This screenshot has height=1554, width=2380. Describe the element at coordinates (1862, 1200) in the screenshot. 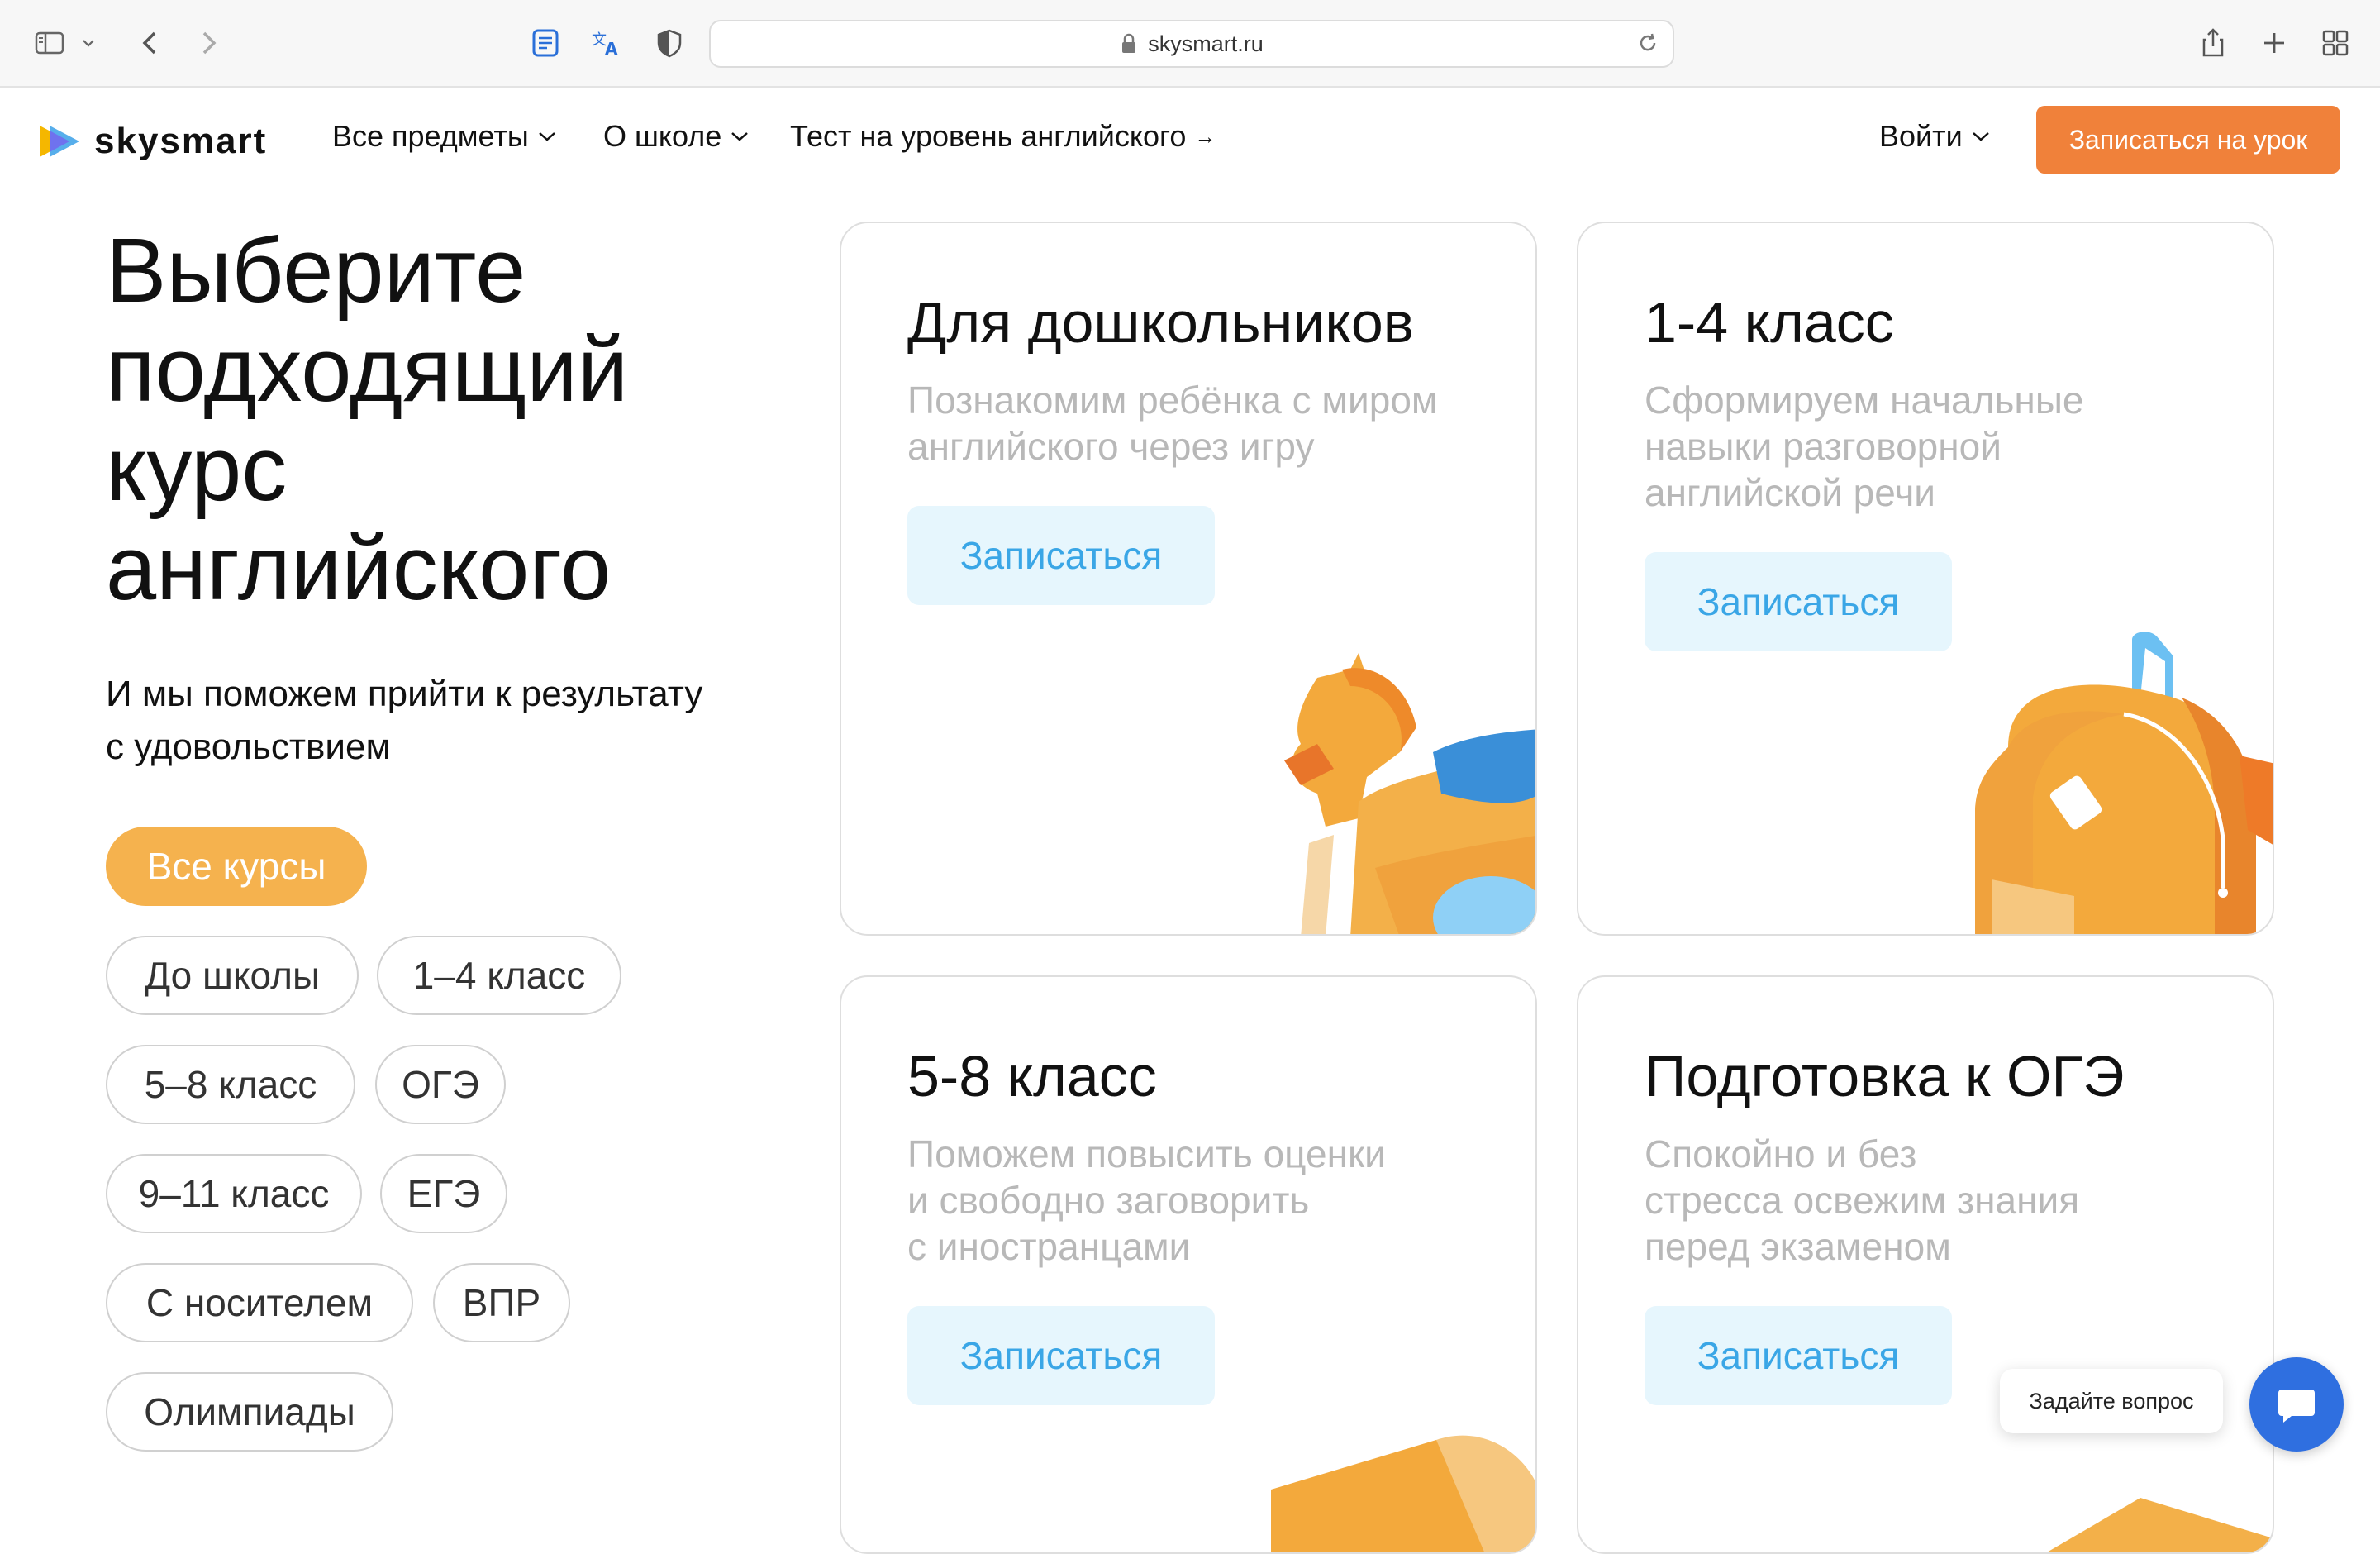

I see `card-description-line: стресса освежим знания` at that location.